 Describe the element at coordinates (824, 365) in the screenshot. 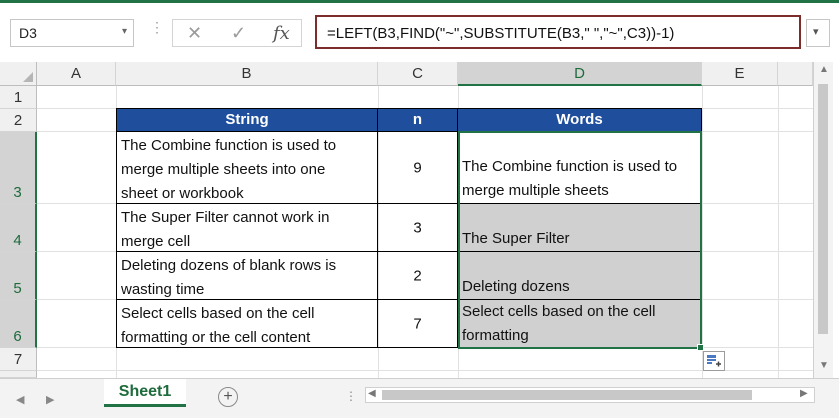

I see `scroll-down-icon: ▼` at that location.